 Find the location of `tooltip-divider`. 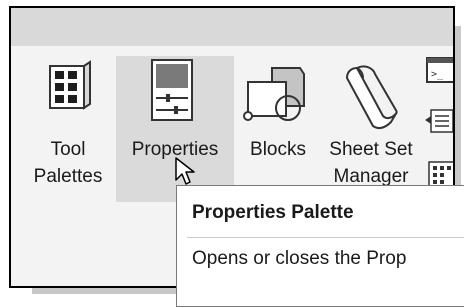

tooltip-divider is located at coordinates (325, 237).